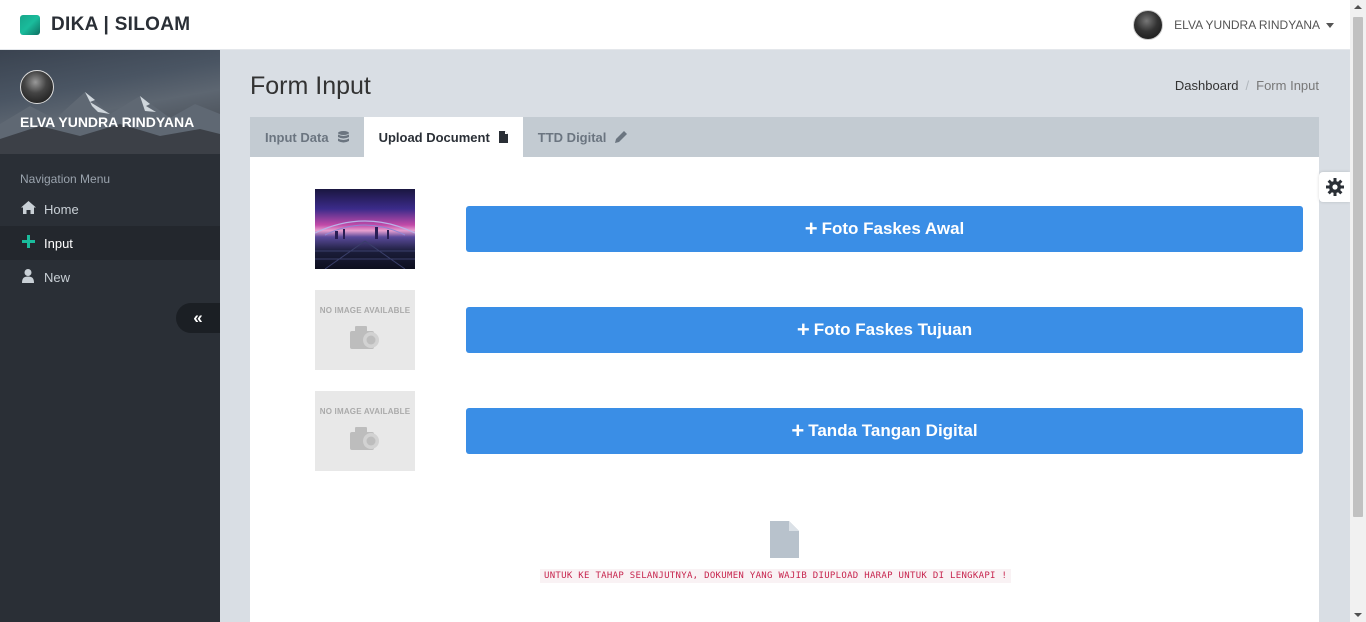 The width and height of the screenshot is (1366, 622). Describe the element at coordinates (110, 102) in the screenshot. I see `sidebar-profile: ELVA YUNDRA RINDYANA` at that location.